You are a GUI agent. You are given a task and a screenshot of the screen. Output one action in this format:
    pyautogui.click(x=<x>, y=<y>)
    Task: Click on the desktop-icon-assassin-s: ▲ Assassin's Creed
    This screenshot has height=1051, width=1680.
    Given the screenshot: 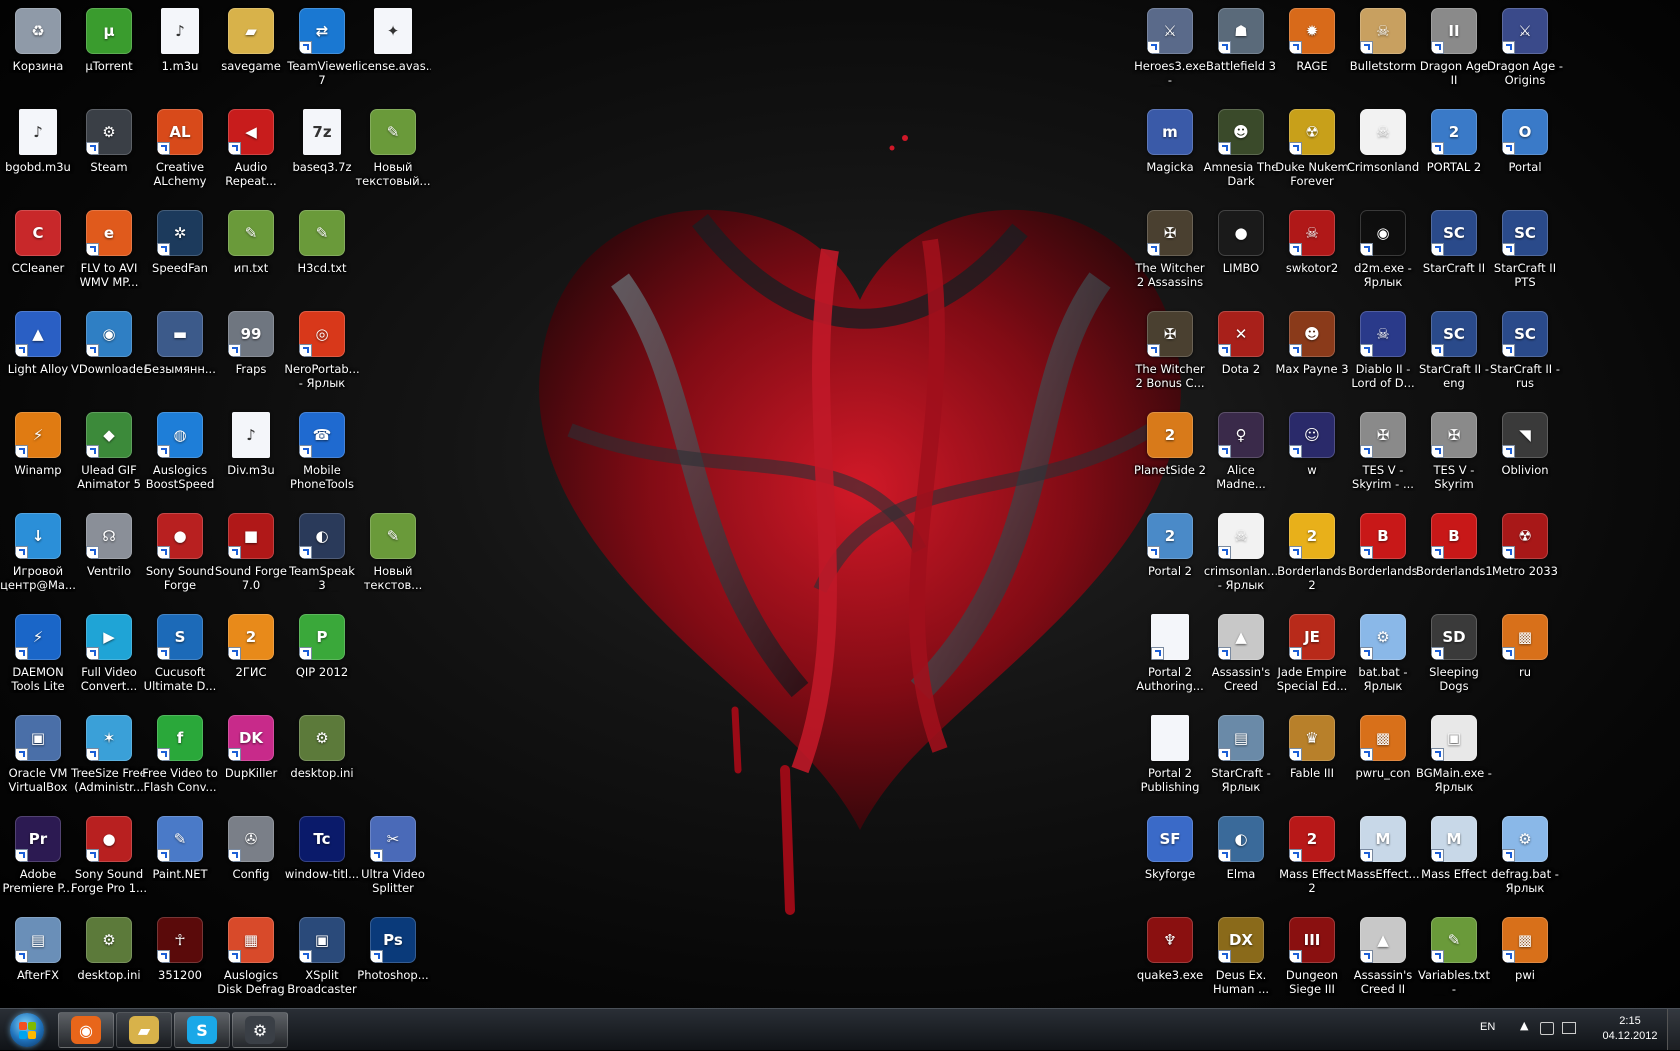 What is the action you would take?
    pyautogui.click(x=1241, y=658)
    